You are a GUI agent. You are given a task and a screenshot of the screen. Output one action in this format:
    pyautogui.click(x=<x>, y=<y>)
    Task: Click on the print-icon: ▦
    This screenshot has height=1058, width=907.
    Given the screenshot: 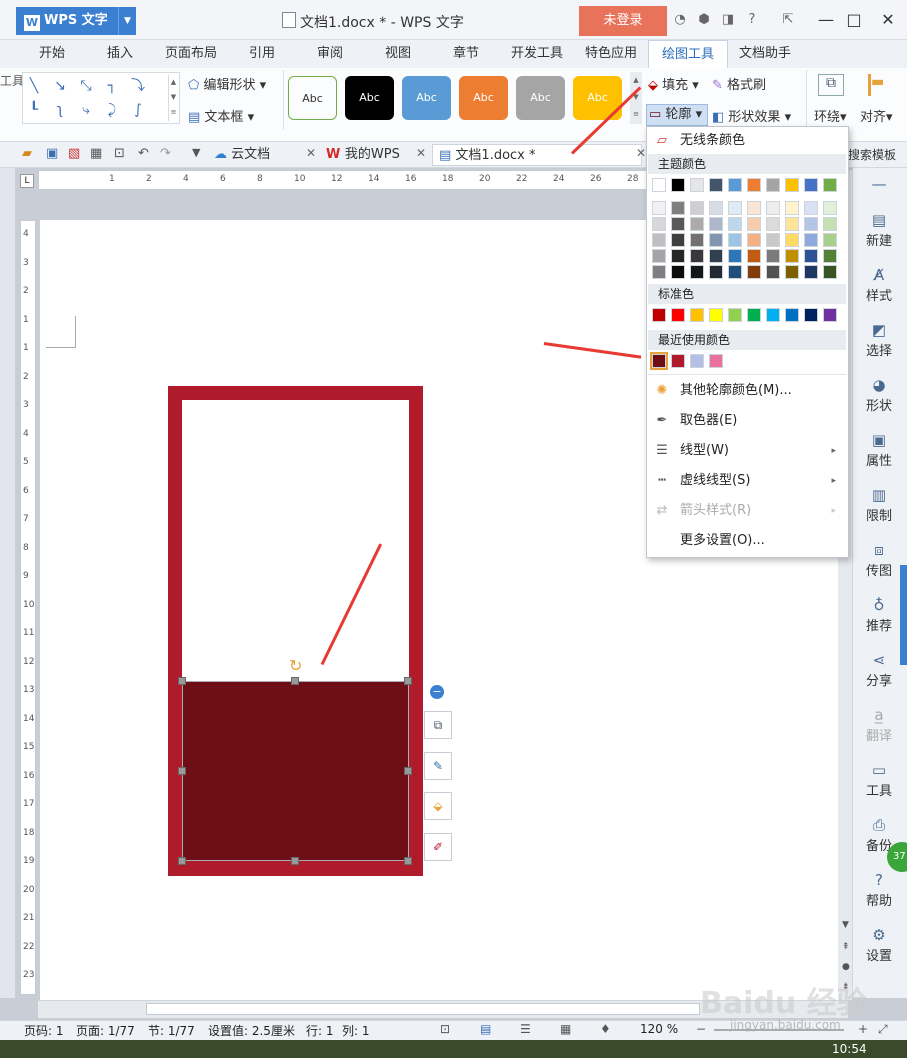 What is the action you would take?
    pyautogui.click(x=96, y=153)
    